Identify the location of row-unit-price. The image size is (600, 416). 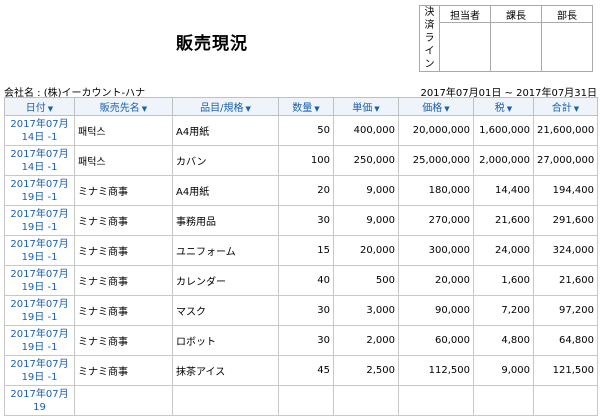
(366, 400).